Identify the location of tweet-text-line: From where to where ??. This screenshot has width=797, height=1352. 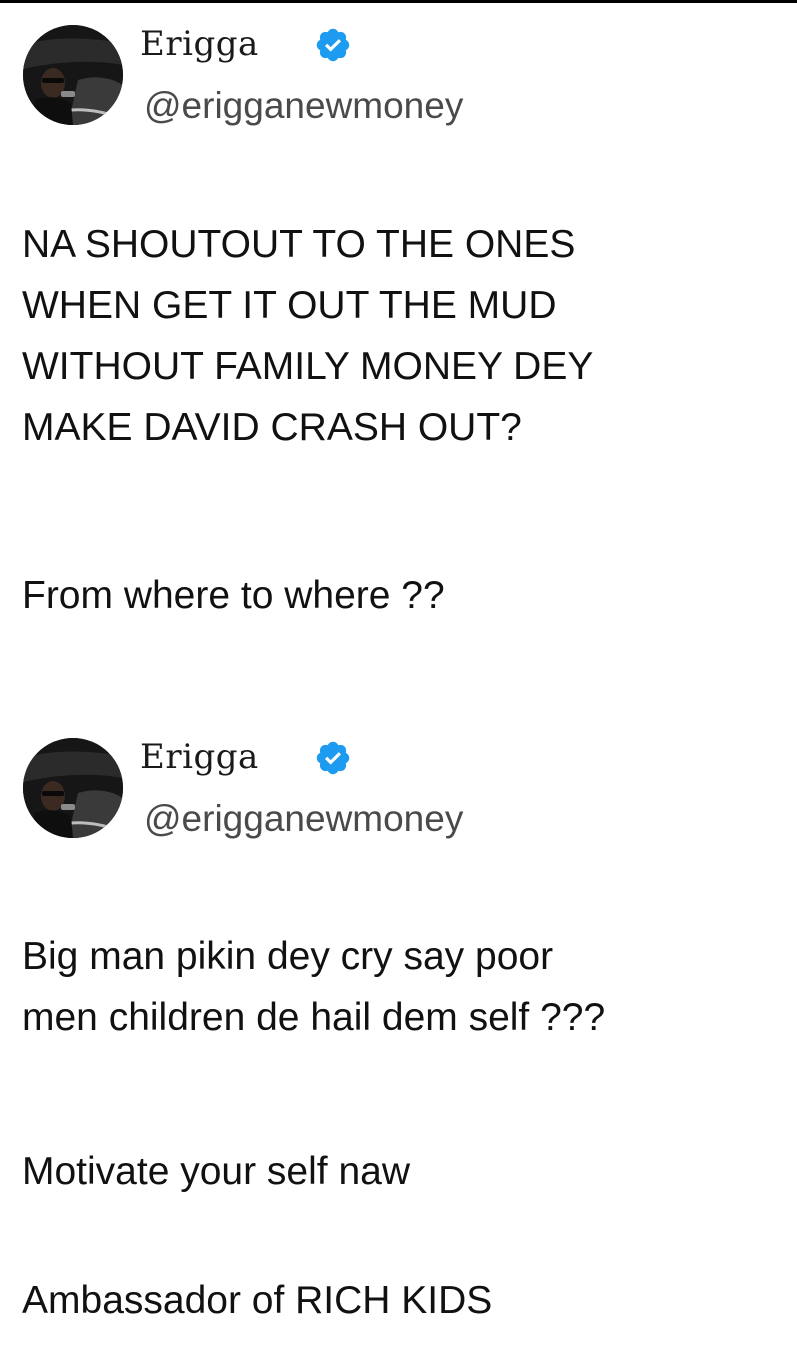
(233, 595).